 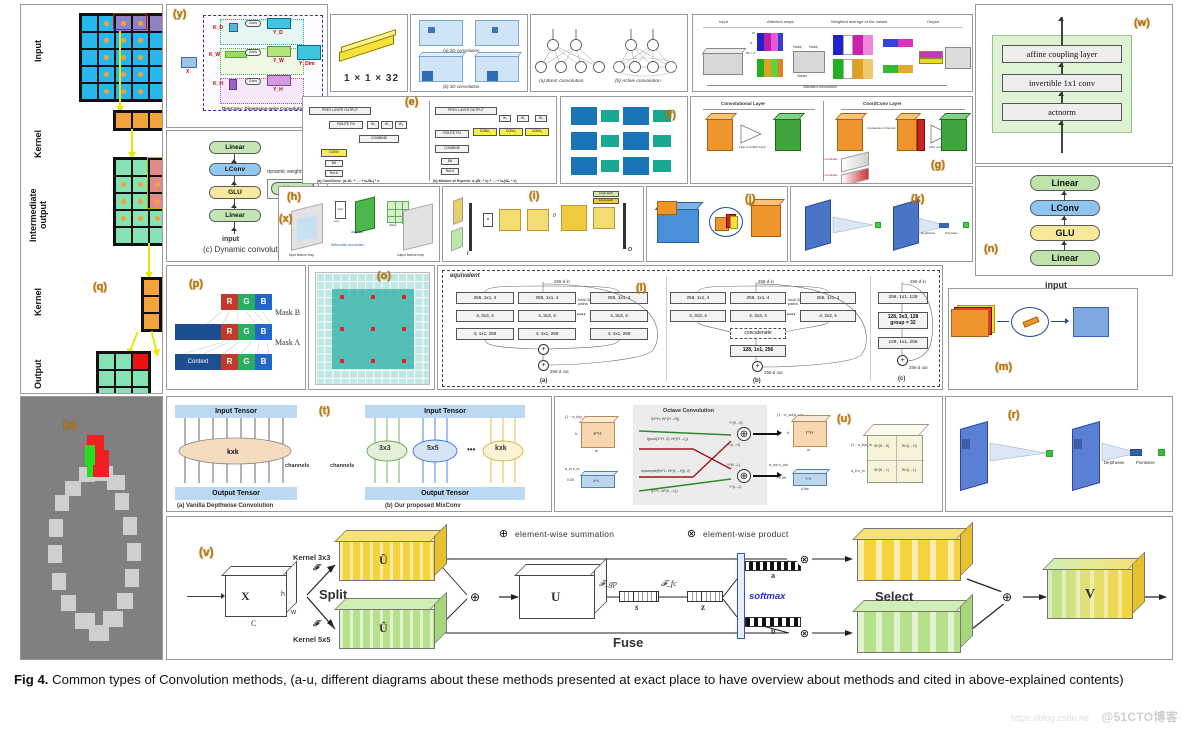 What do you see at coordinates (789, 132) in the screenshot?
I see `g-left-output-cube` at bounding box center [789, 132].